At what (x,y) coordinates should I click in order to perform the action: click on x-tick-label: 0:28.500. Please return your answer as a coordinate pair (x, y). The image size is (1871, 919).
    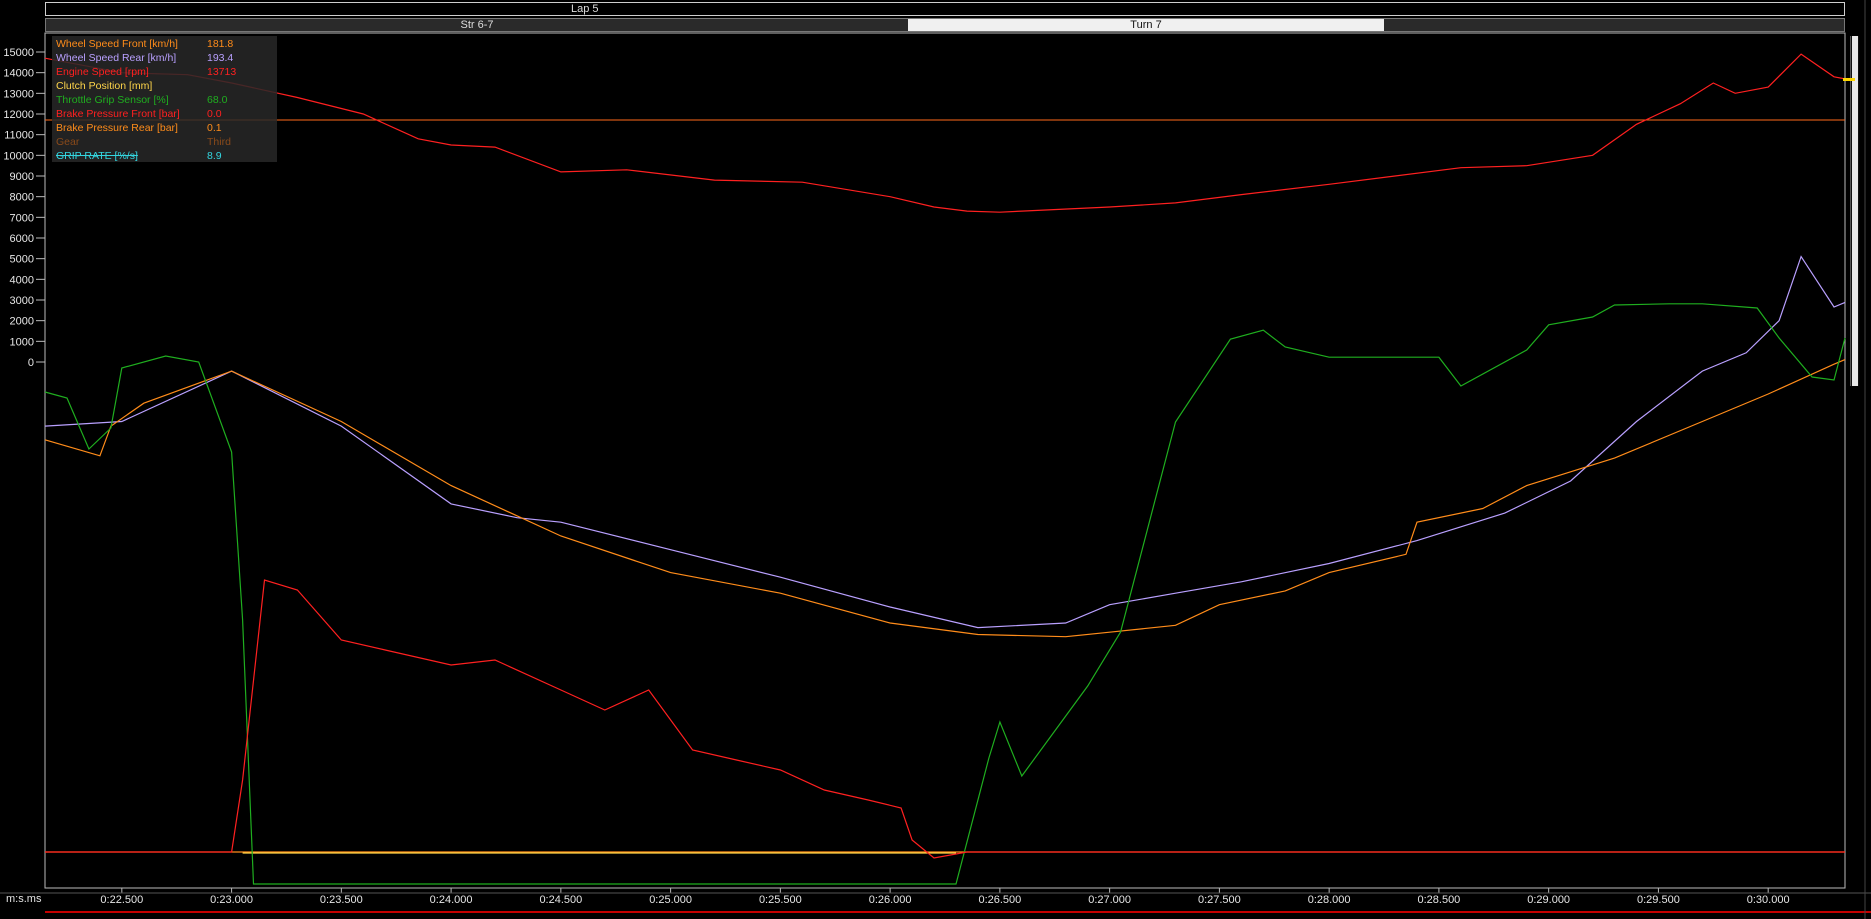
    Looking at the image, I should click on (1438, 900).